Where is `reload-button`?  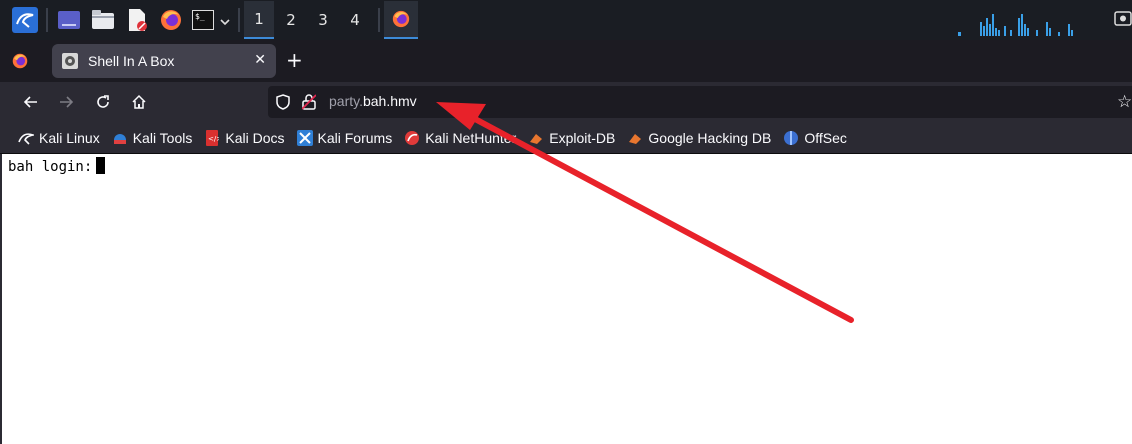 reload-button is located at coordinates (103, 102).